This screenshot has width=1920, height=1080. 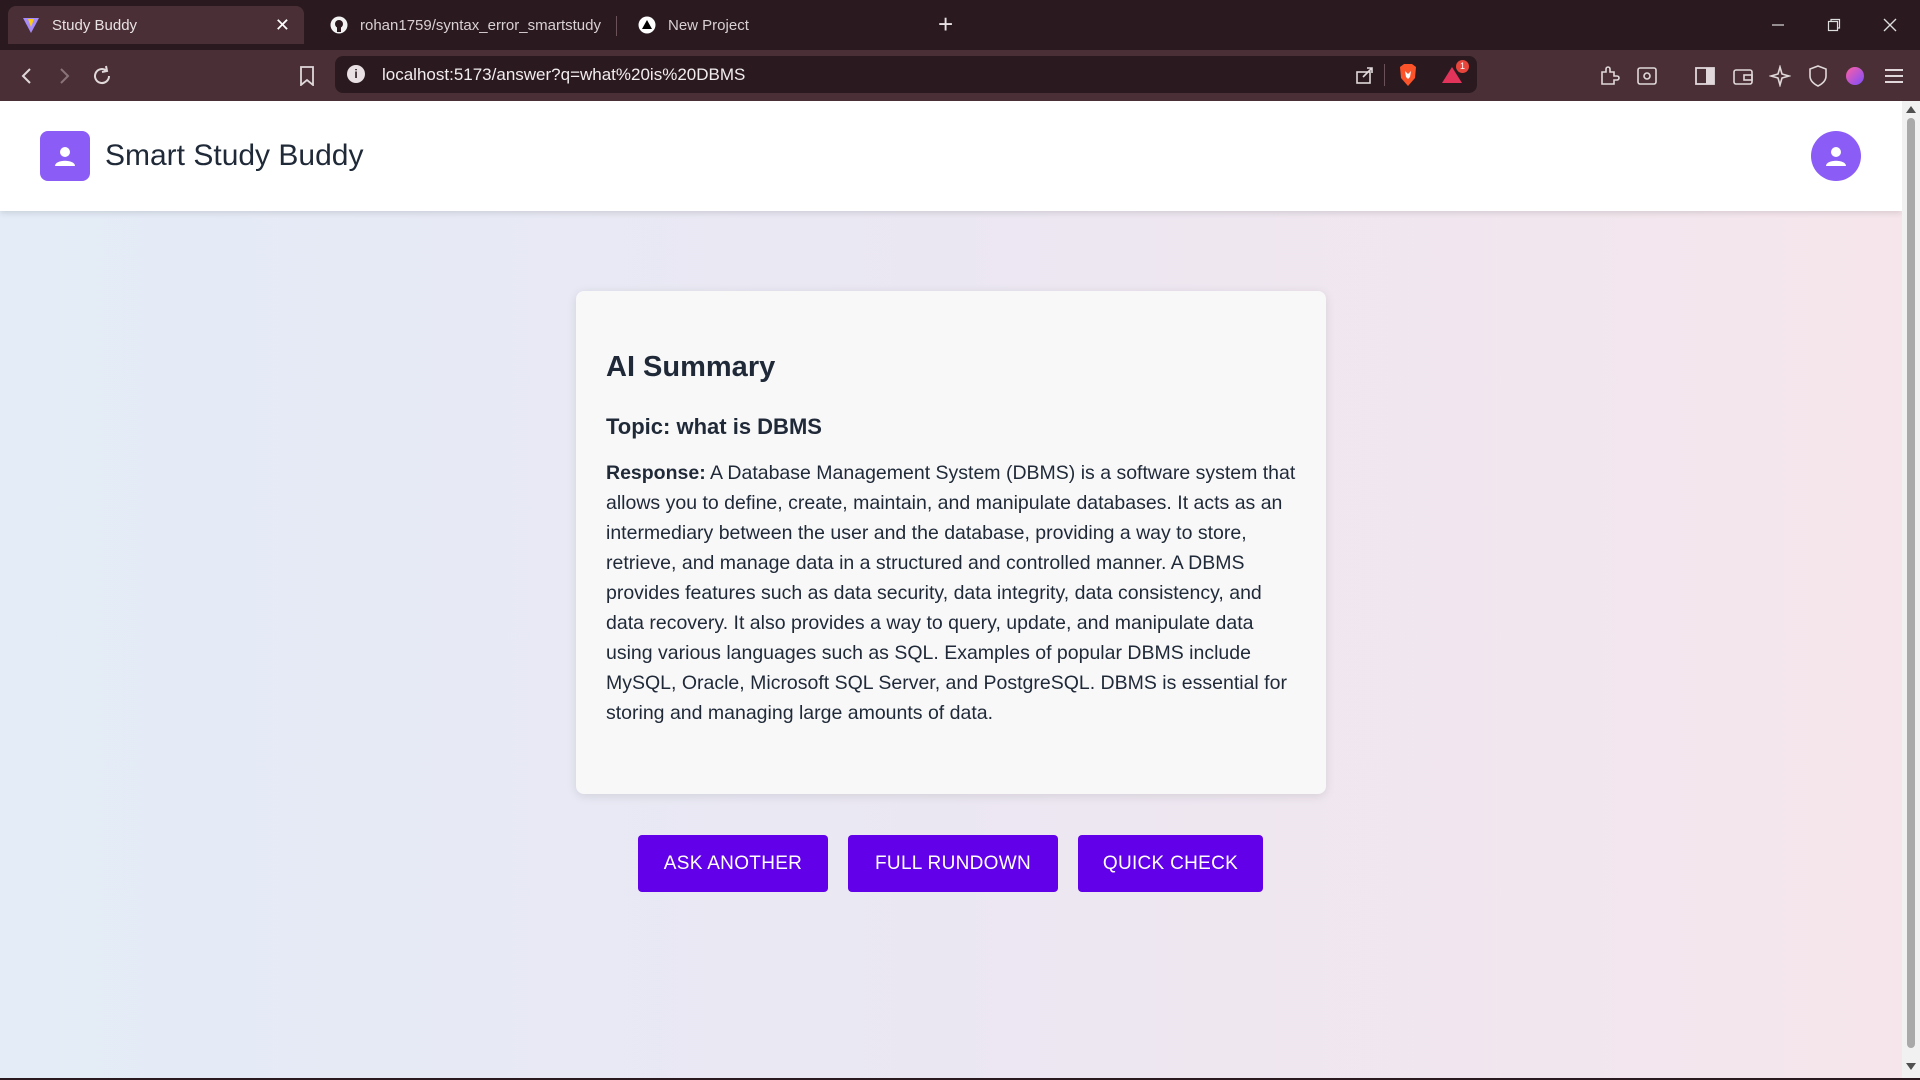 I want to click on logo, so click(x=65, y=156).